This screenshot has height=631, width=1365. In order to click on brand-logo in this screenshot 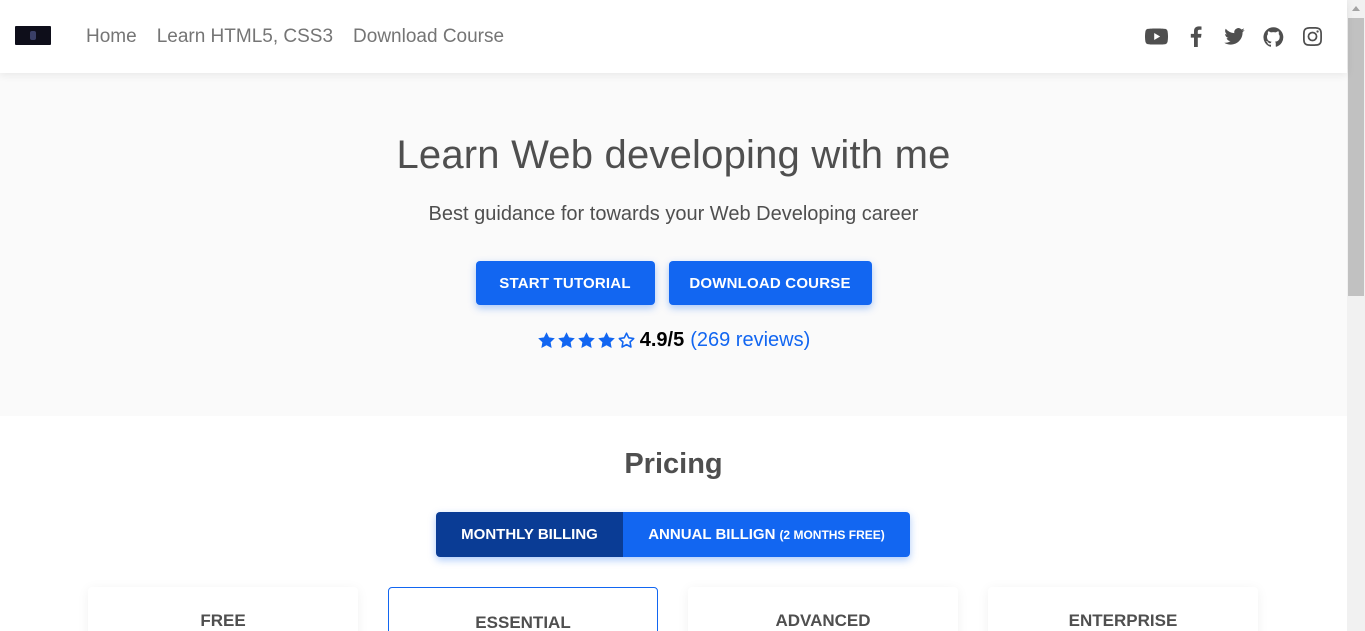, I will do `click(33, 35)`.